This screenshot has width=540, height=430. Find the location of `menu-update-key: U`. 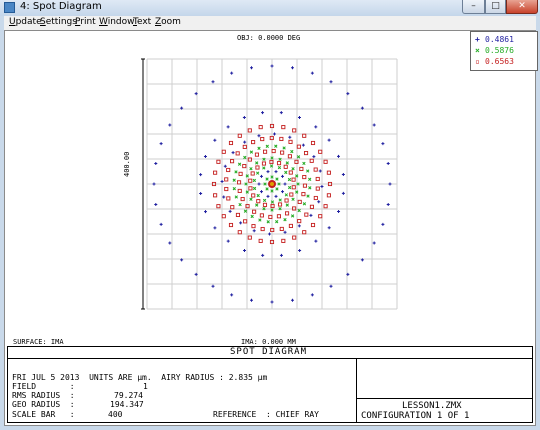

menu-update-key: U is located at coordinates (12, 22).